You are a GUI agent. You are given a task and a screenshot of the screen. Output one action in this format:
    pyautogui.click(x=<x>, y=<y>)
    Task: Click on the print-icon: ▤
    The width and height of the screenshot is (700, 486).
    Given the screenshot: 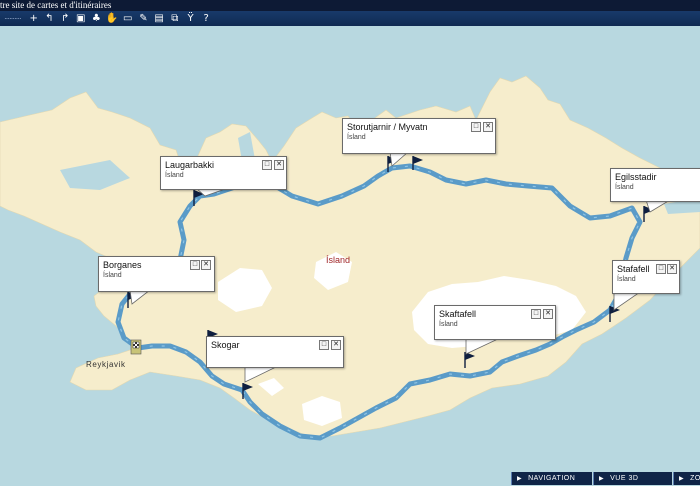 What is the action you would take?
    pyautogui.click(x=159, y=18)
    